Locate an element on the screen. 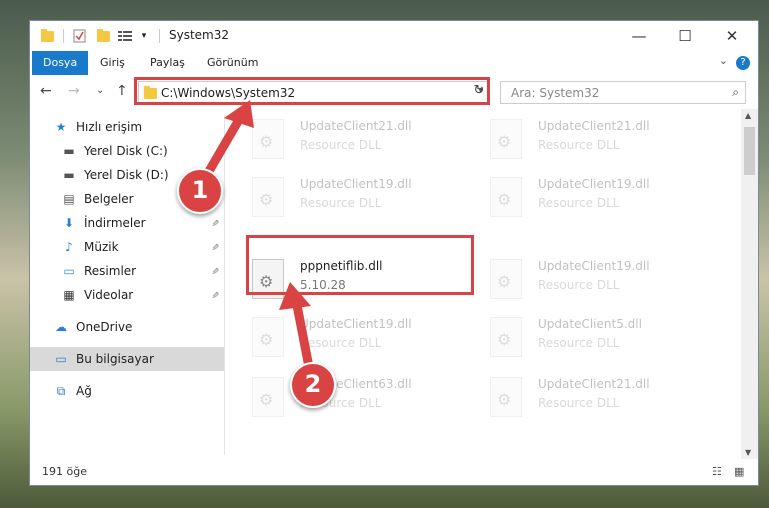 The width and height of the screenshot is (769, 508). step-2-badge: 2 is located at coordinates (313, 385).